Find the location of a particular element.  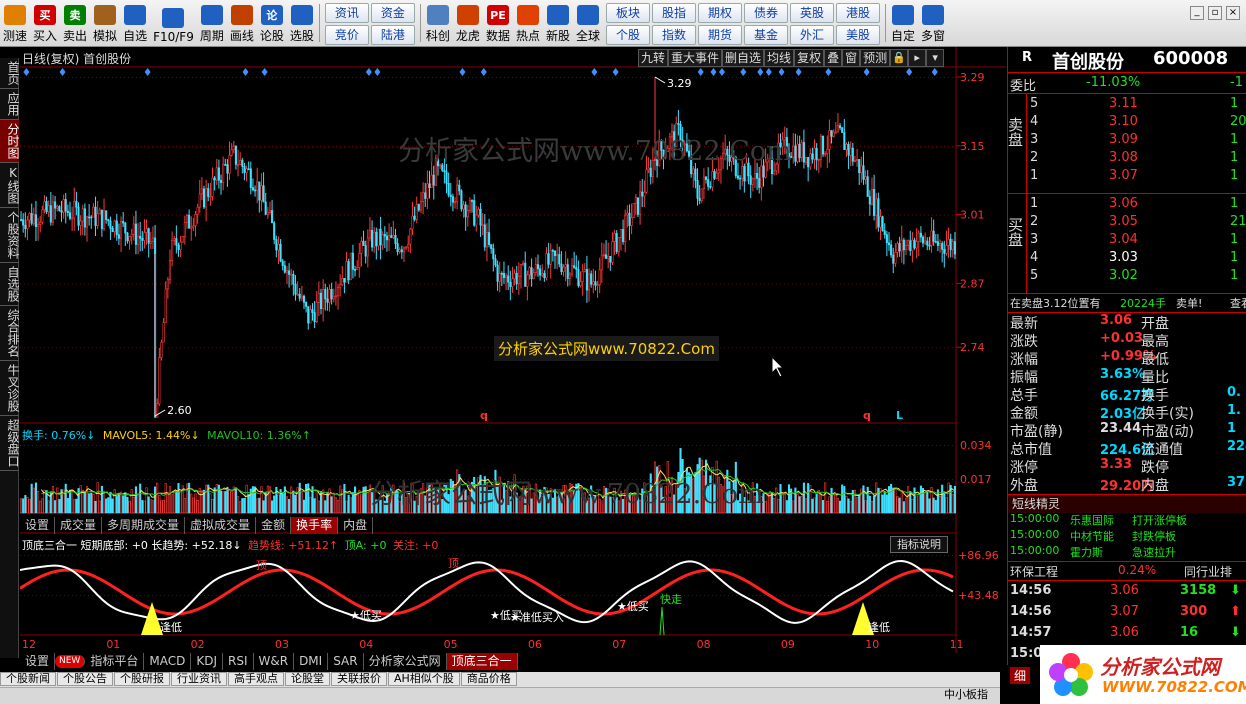

status-tab: 行业资讯 is located at coordinates (199, 679).